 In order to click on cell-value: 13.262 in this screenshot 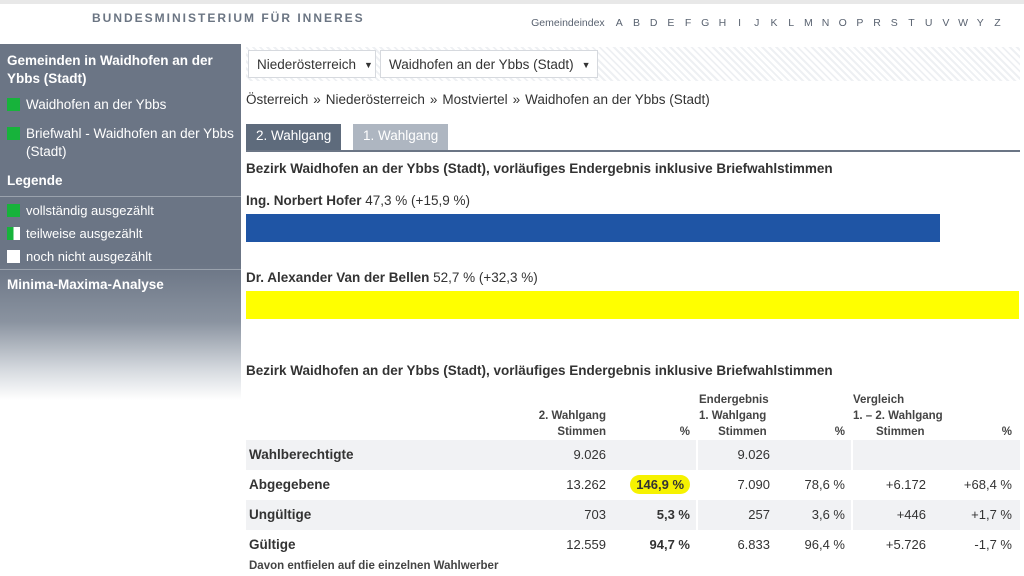, I will do `click(586, 484)`.